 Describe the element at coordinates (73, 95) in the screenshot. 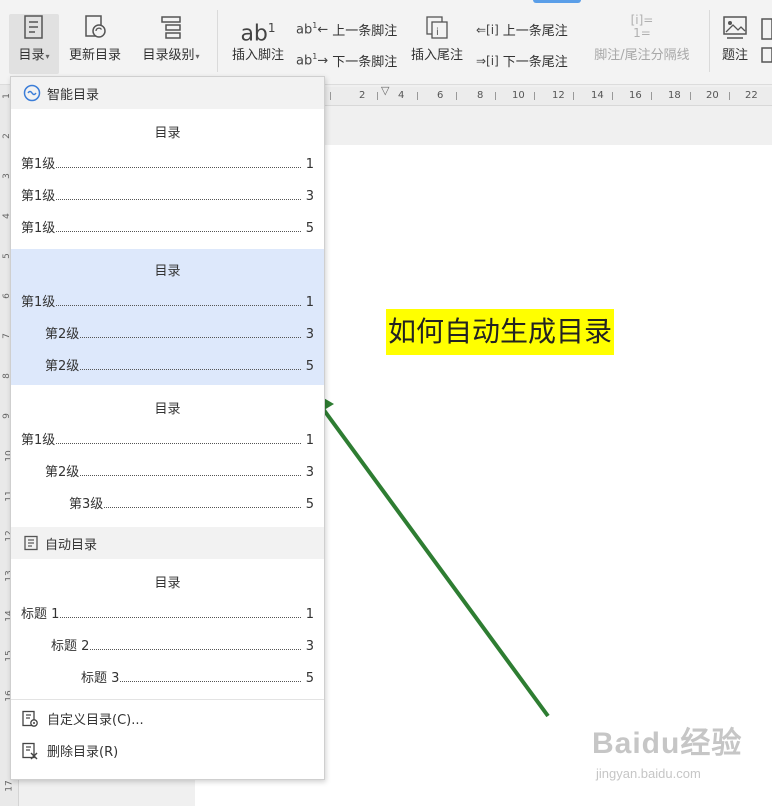

I see `smart-toc-header-label: 智能目录` at that location.